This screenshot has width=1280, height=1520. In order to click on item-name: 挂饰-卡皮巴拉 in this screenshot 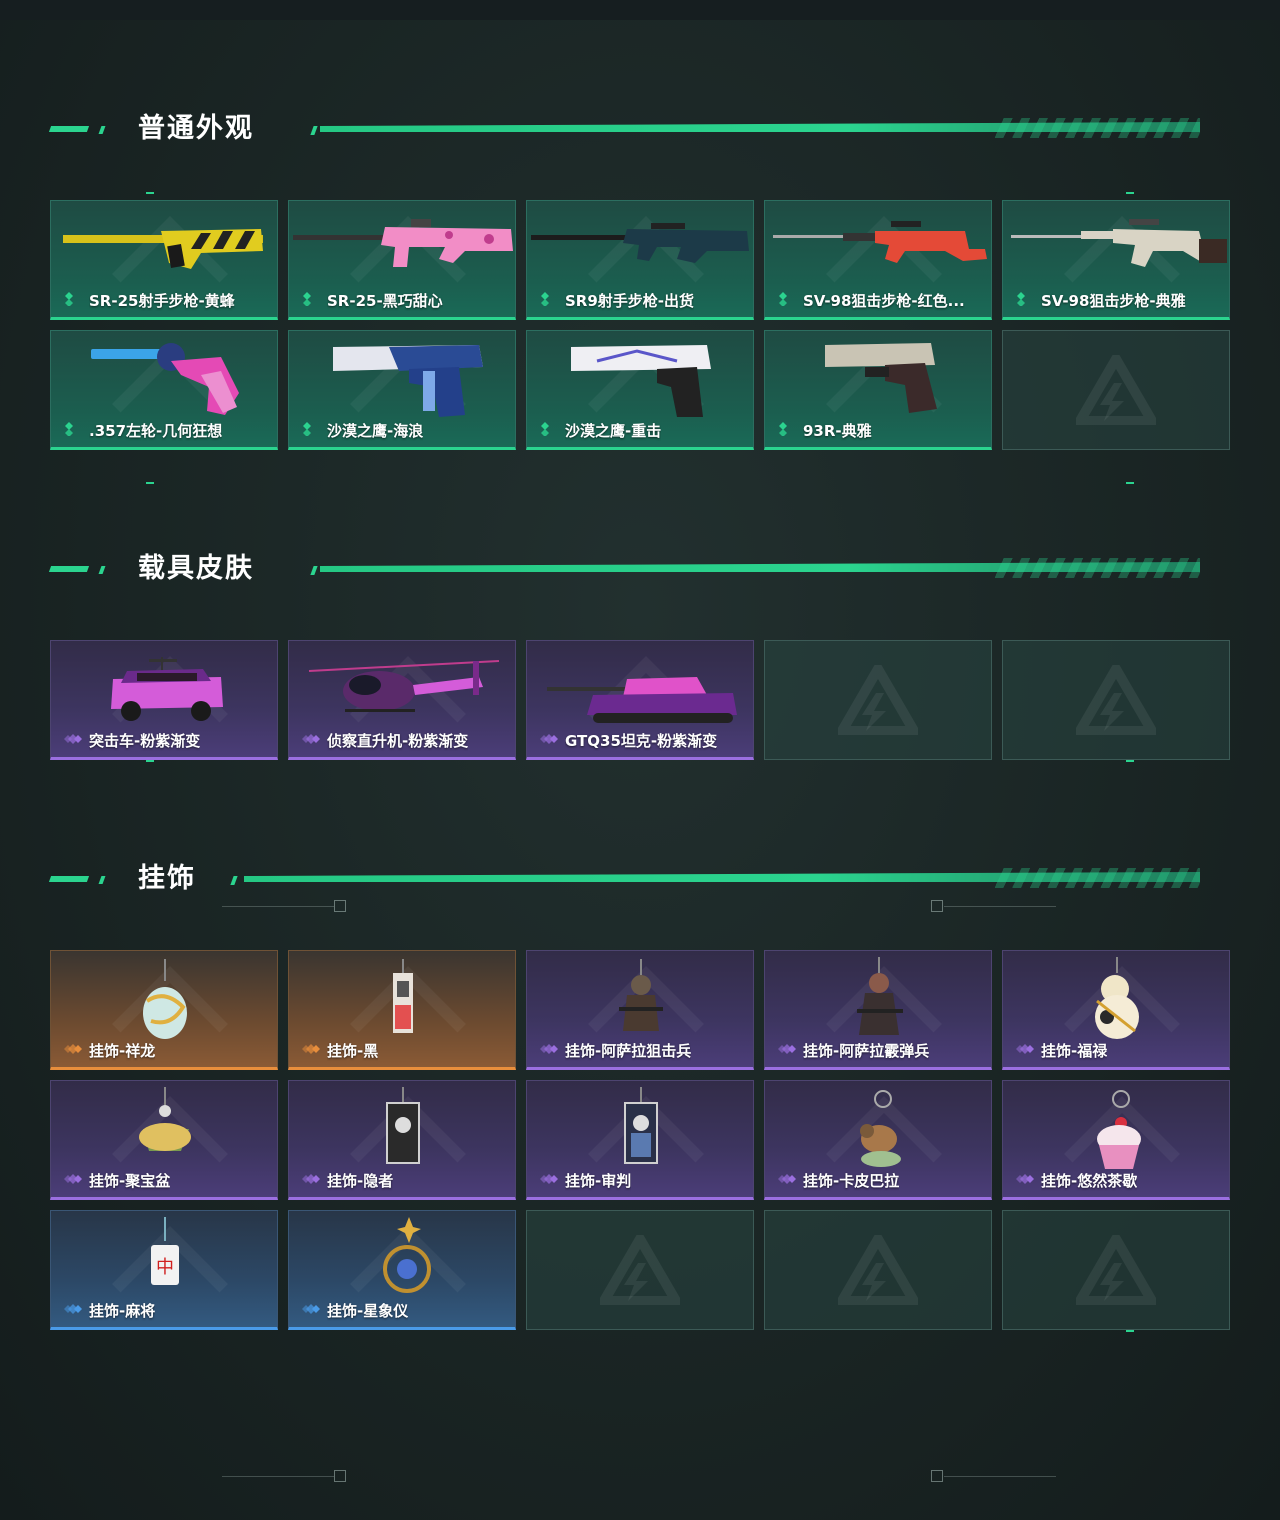, I will do `click(851, 1181)`.